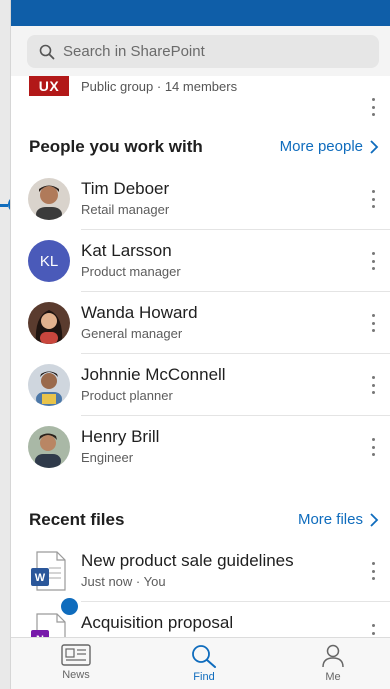  I want to click on avatar: KL, so click(49, 261).